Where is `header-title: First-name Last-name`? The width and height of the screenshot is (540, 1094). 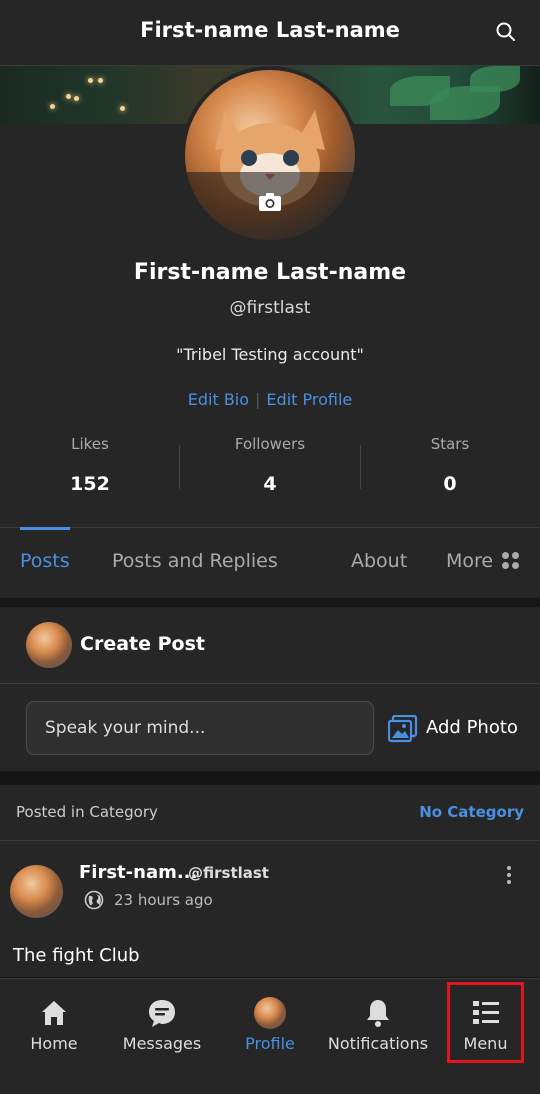 header-title: First-name Last-name is located at coordinates (270, 30).